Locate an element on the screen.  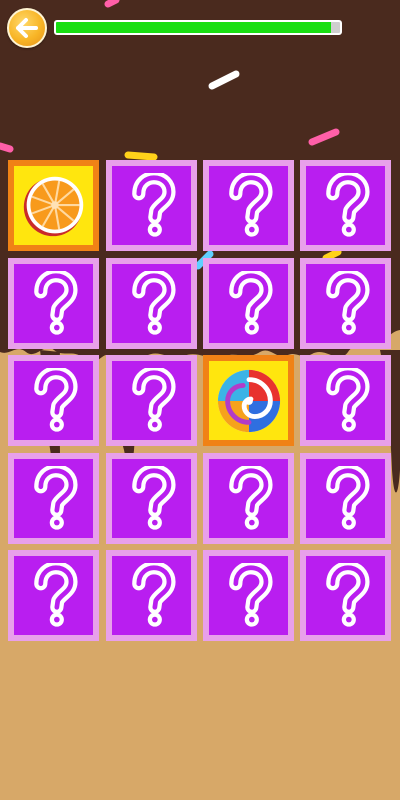
swirl-lollipop-icon is located at coordinates (249, 401).